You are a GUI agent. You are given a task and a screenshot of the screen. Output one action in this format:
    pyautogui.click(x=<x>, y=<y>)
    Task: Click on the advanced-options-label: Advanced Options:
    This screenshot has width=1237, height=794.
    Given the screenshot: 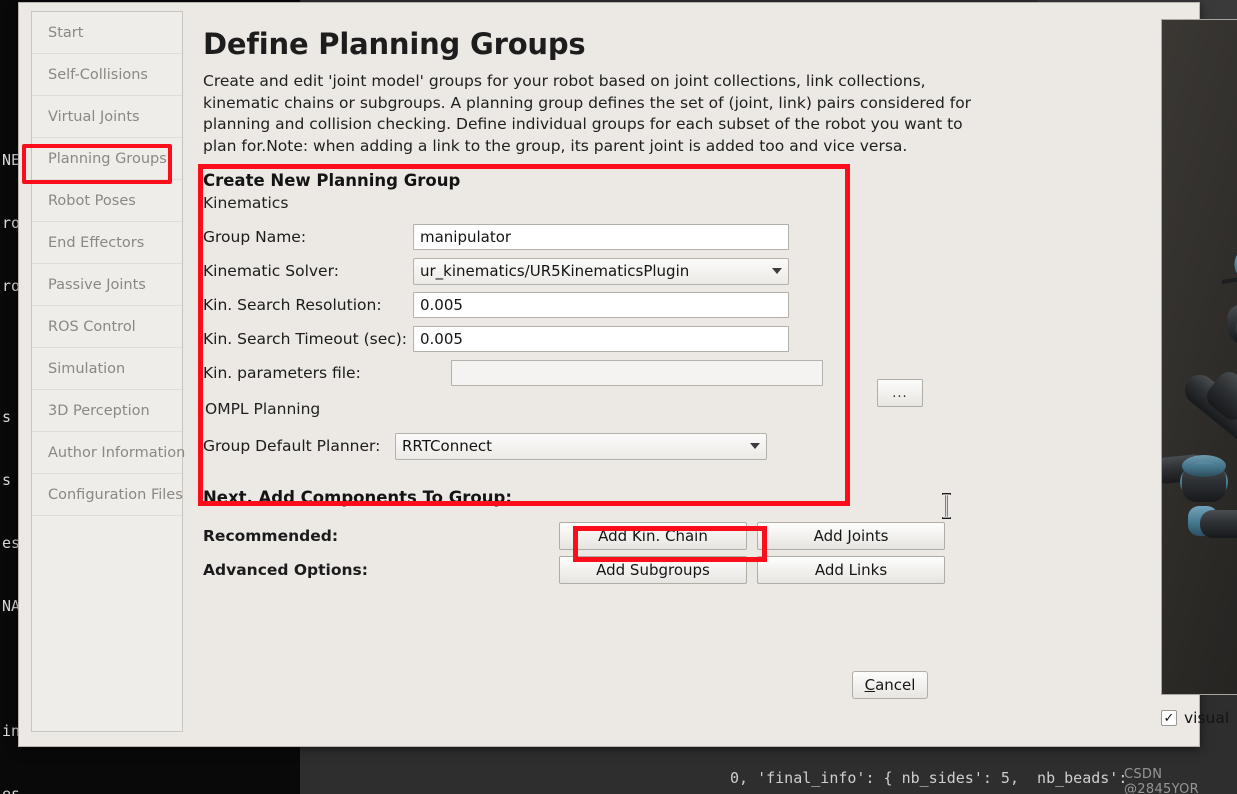 What is the action you would take?
    pyautogui.click(x=285, y=570)
    